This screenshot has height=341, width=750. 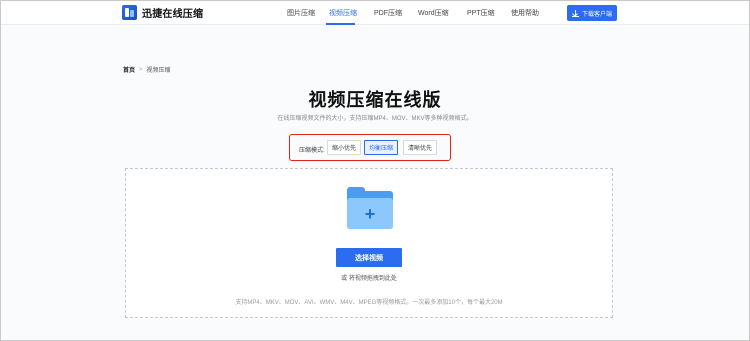 I want to click on breadcrumb: 首页 > 视频压缩, so click(x=147, y=70).